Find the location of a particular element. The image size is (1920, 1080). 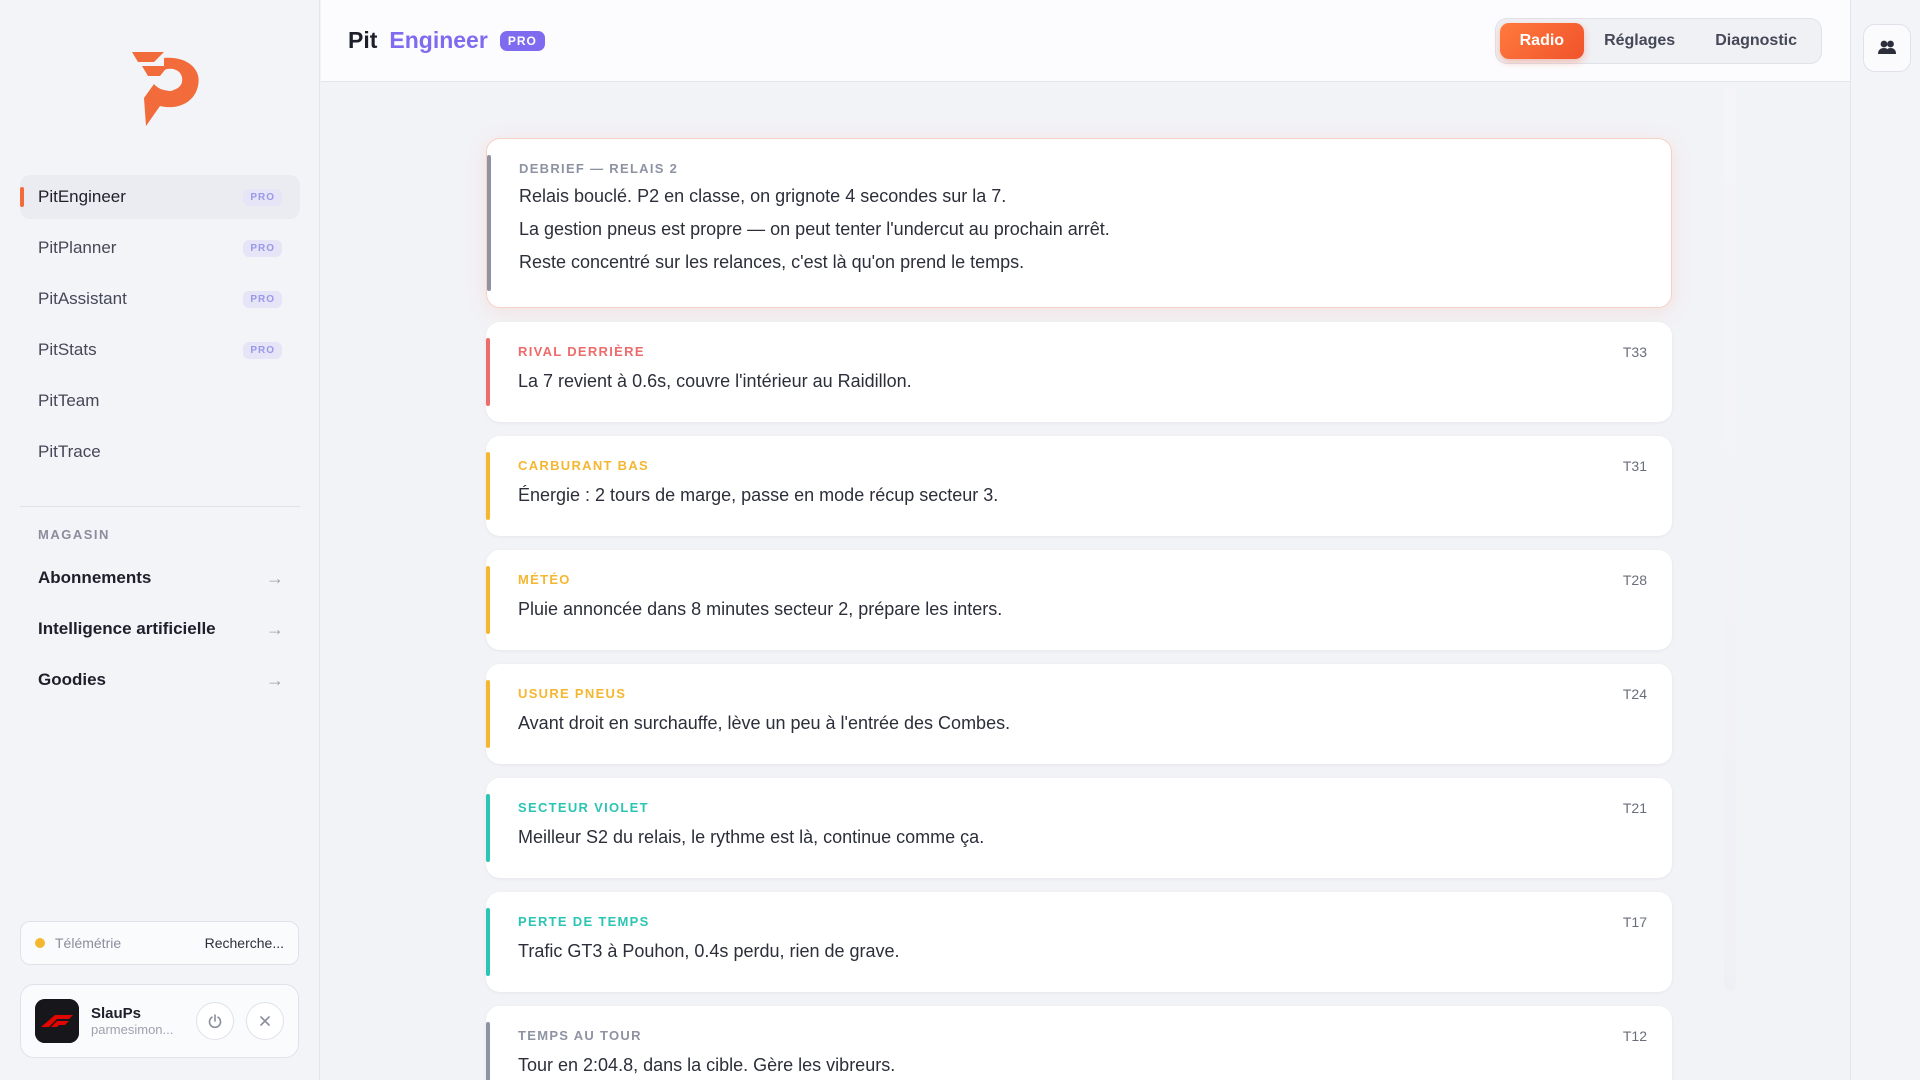

sidebar-item-pitstats: PitStats PRO is located at coordinates (160, 350).